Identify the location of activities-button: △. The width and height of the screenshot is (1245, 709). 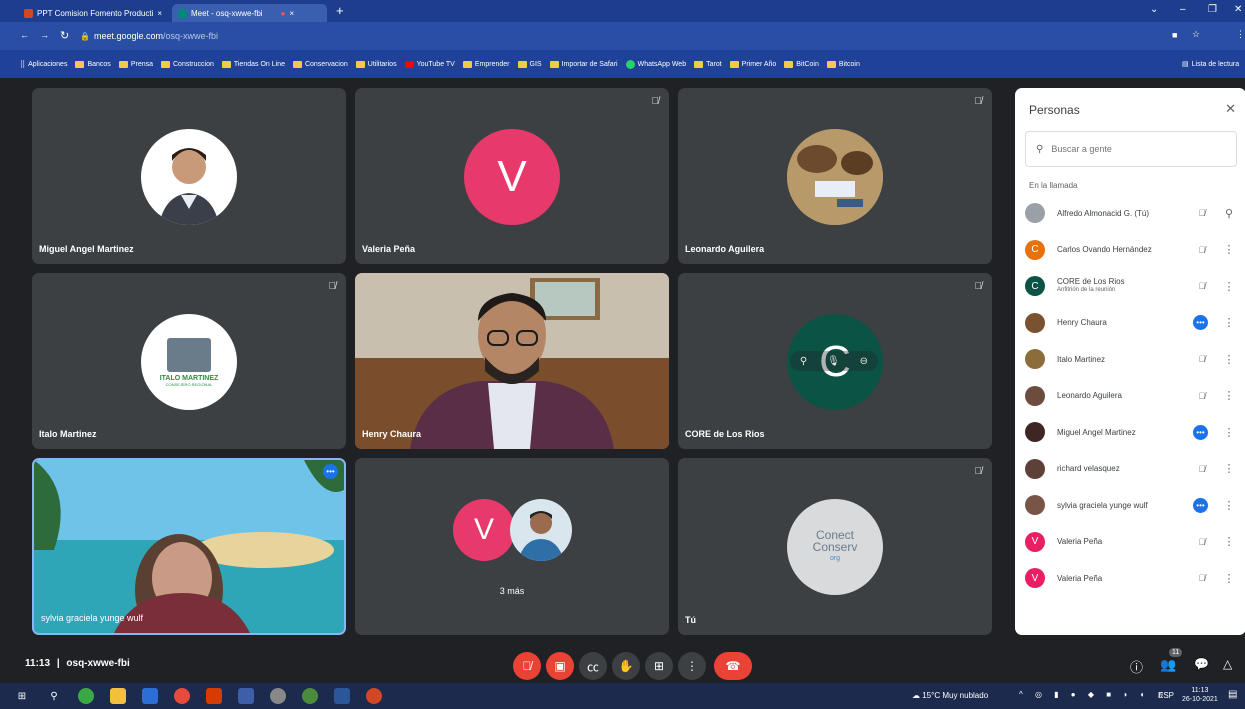
(1227, 664).